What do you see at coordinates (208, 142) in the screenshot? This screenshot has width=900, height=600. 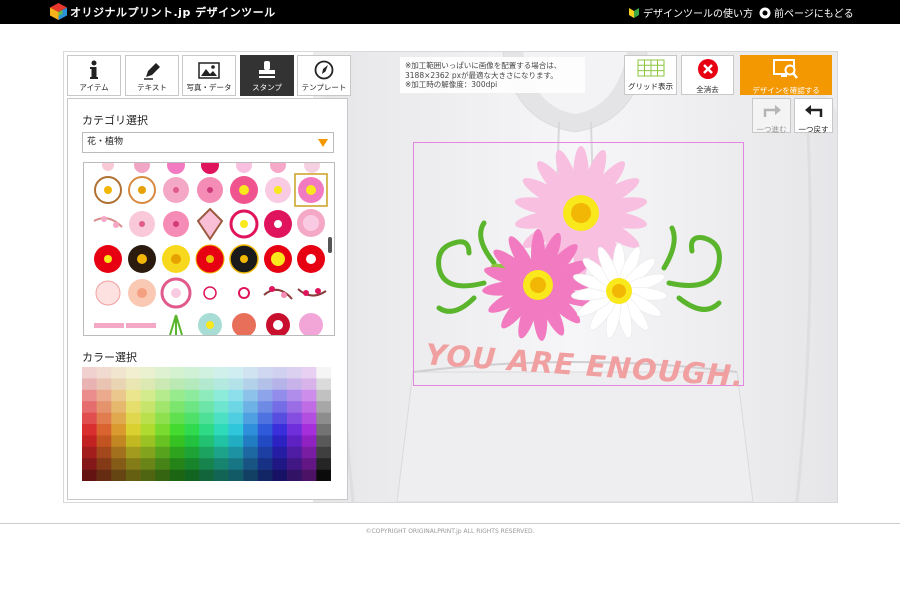 I see `category-select: 花・植物` at bounding box center [208, 142].